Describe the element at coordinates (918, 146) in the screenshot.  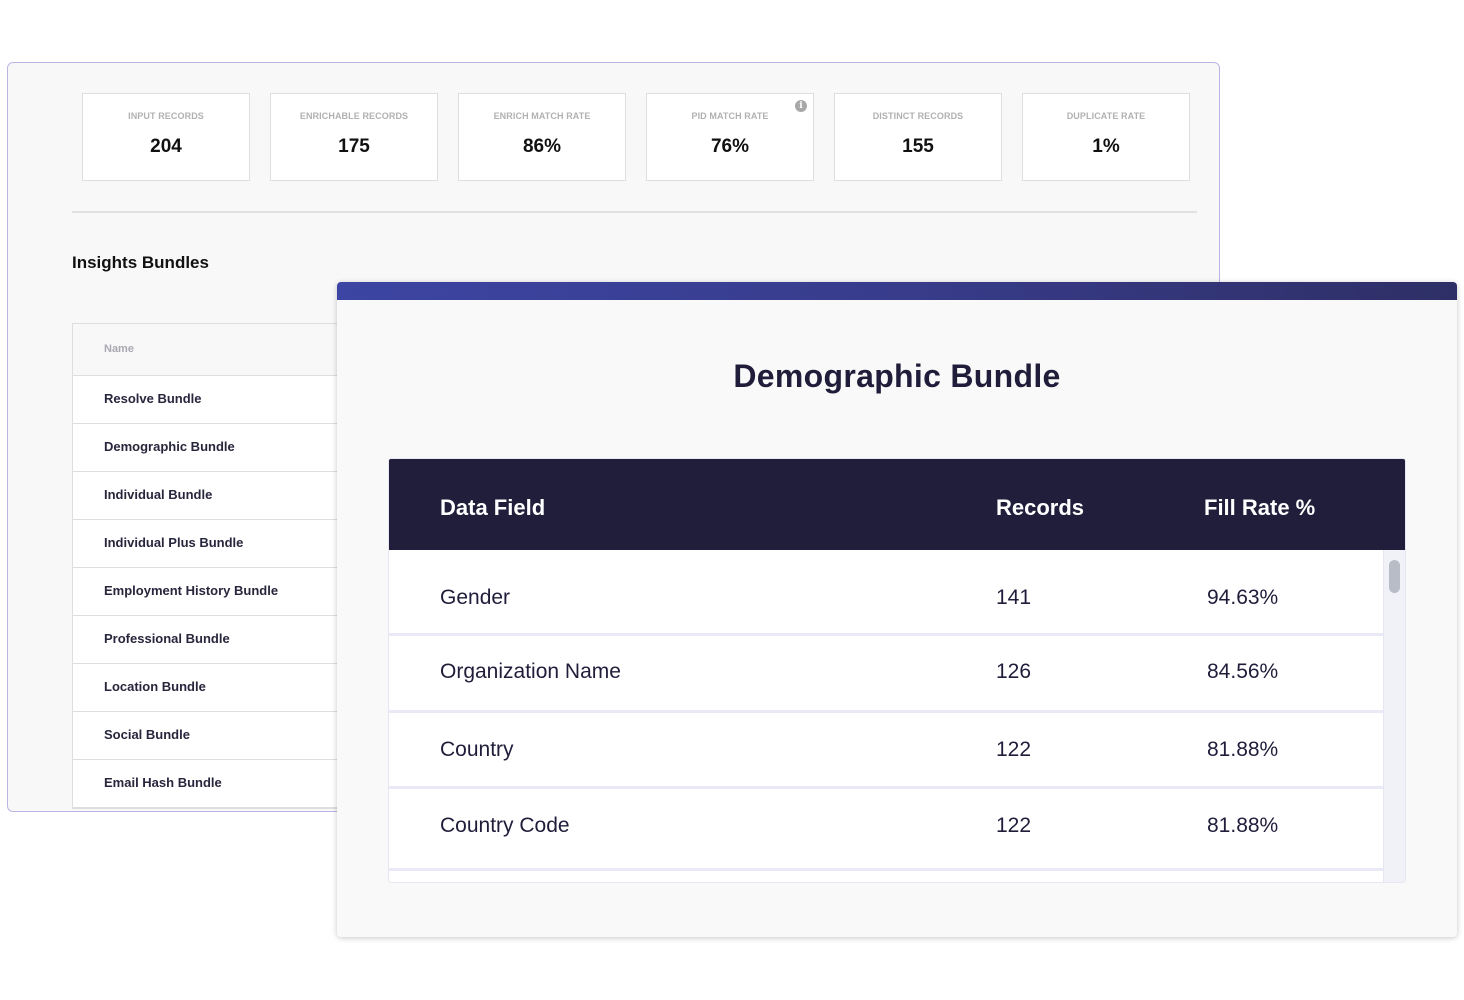
I see `stat-value: 155` at that location.